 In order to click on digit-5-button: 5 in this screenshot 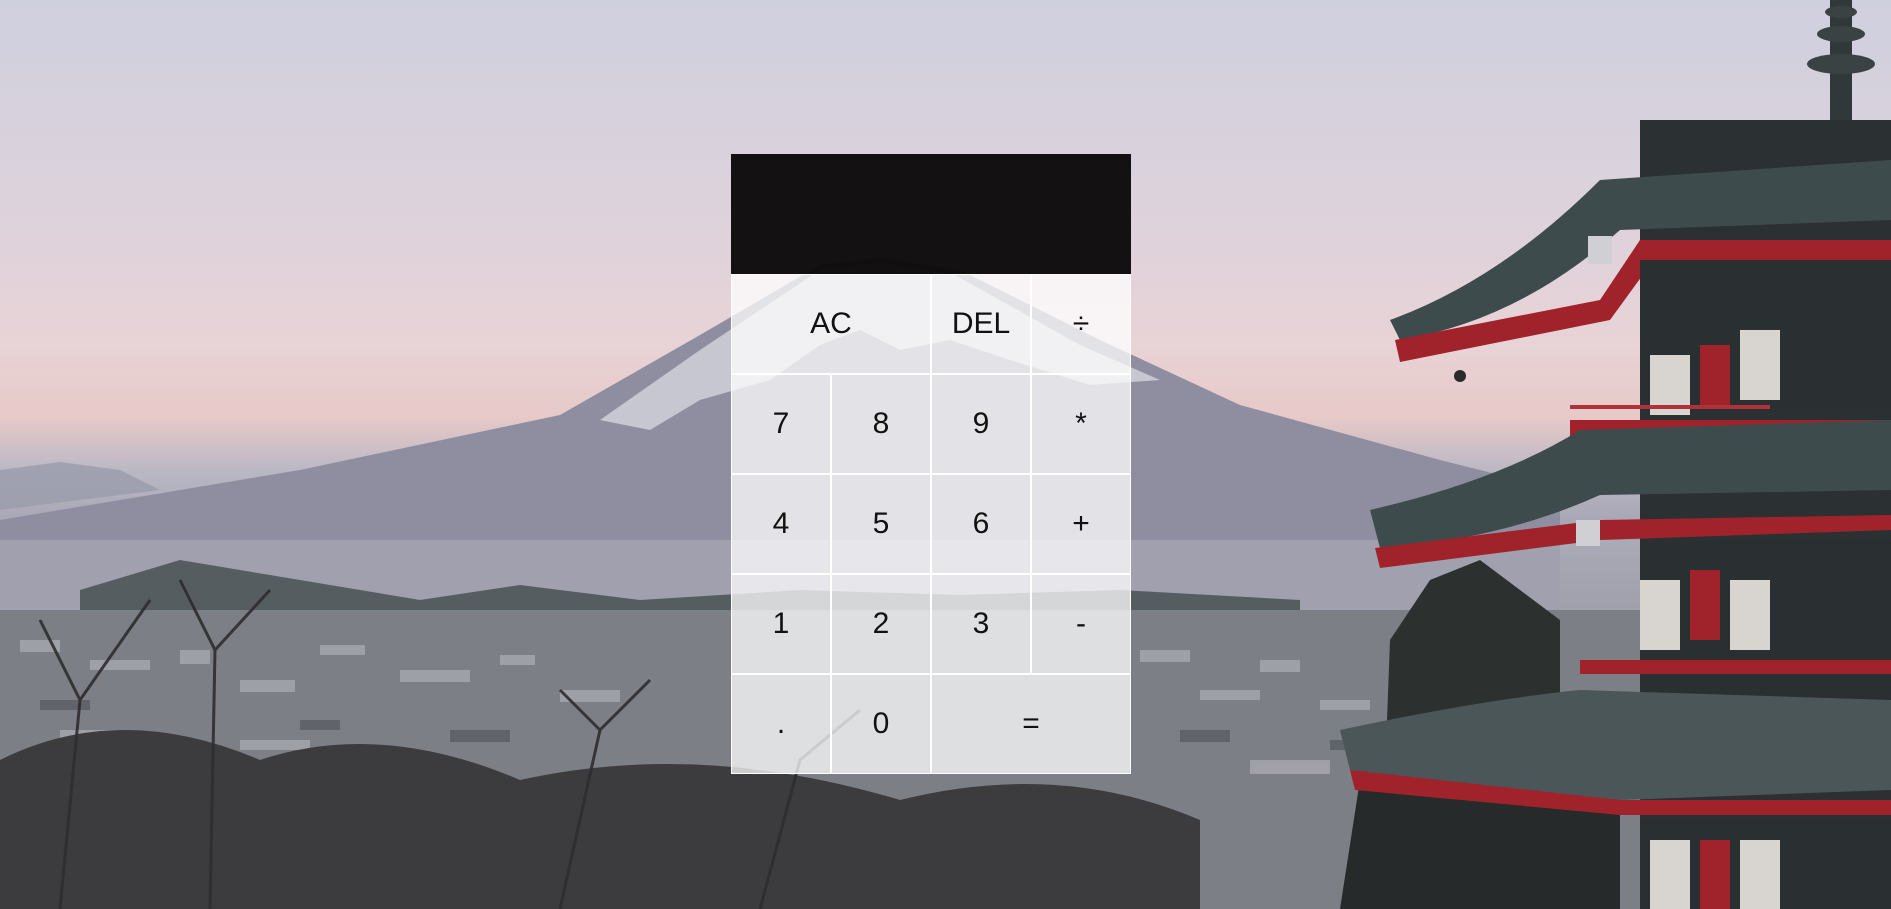, I will do `click(881, 524)`.